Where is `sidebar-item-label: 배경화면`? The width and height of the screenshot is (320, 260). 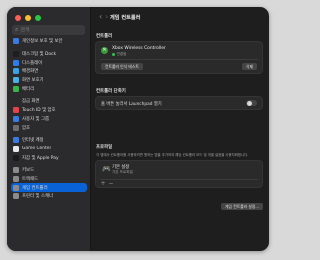 sidebar-item-label: 배경화면 is located at coordinates (30, 72).